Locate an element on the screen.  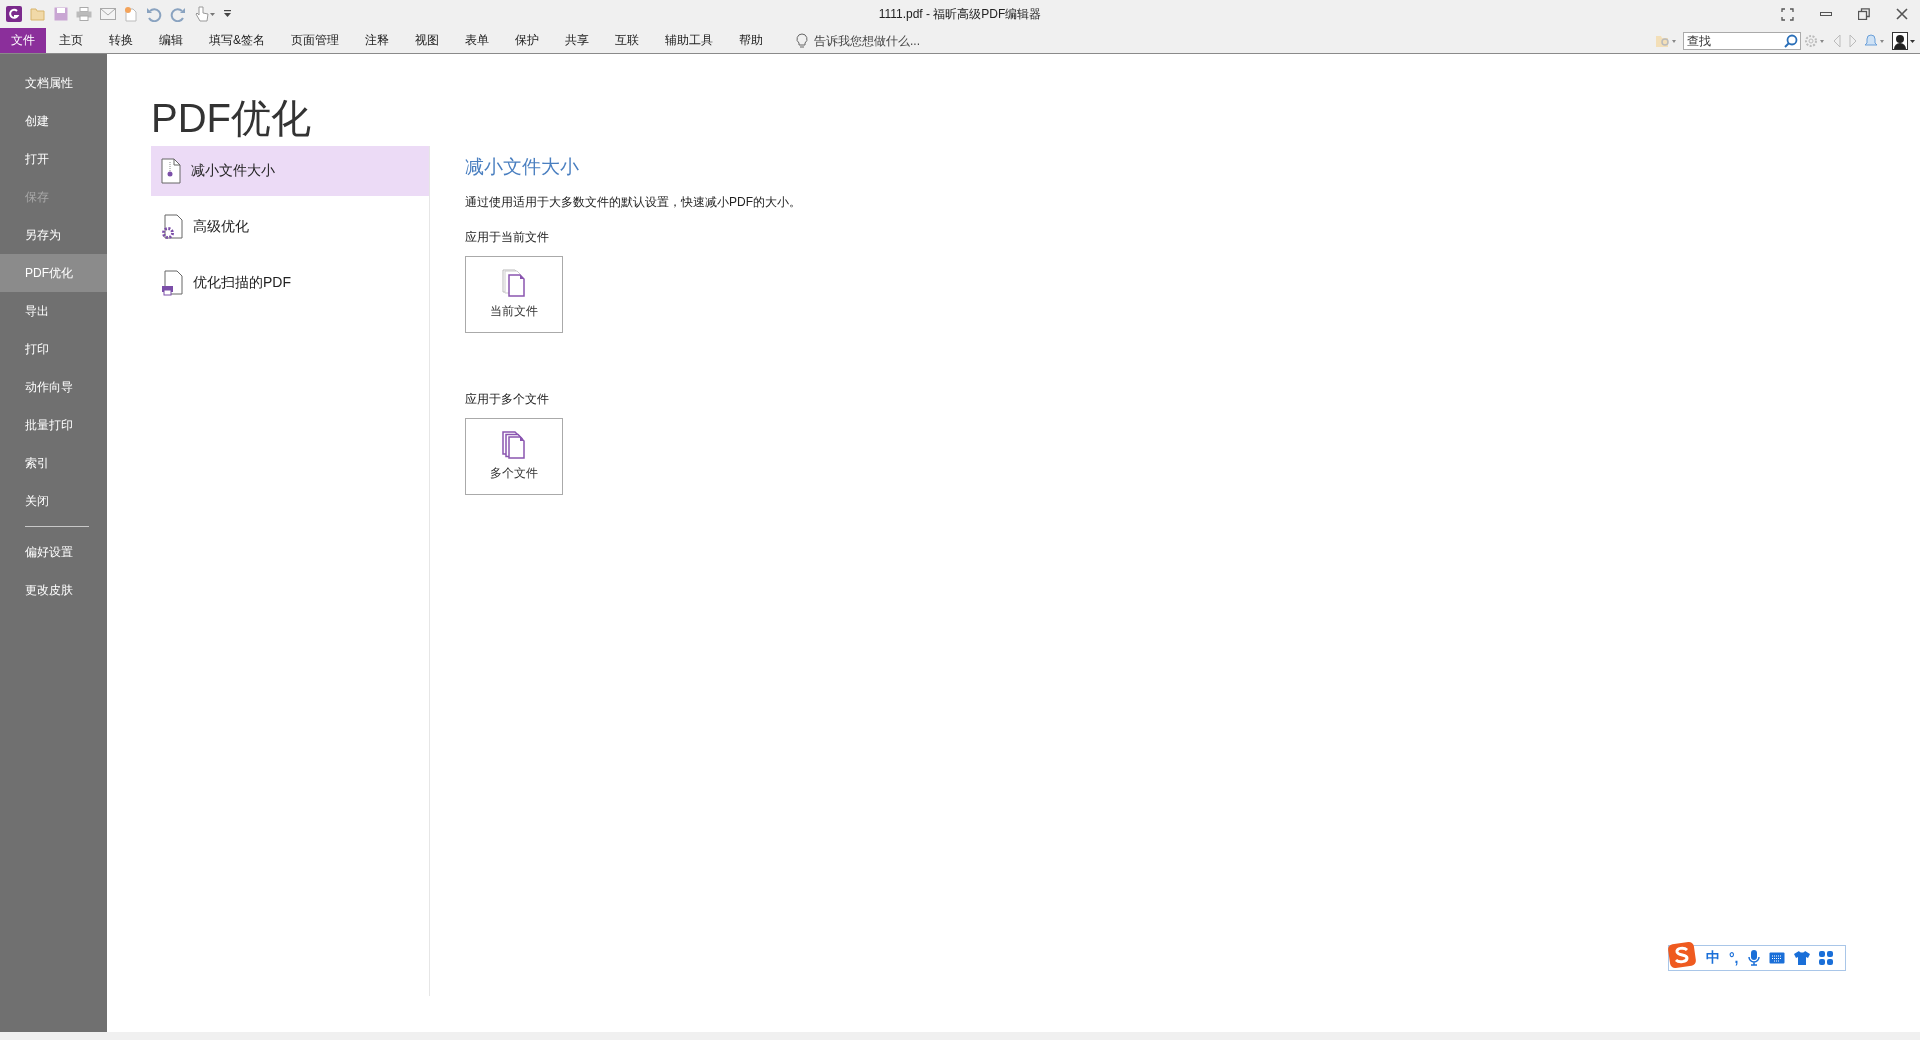
bell-icon is located at coordinates (1875, 40).